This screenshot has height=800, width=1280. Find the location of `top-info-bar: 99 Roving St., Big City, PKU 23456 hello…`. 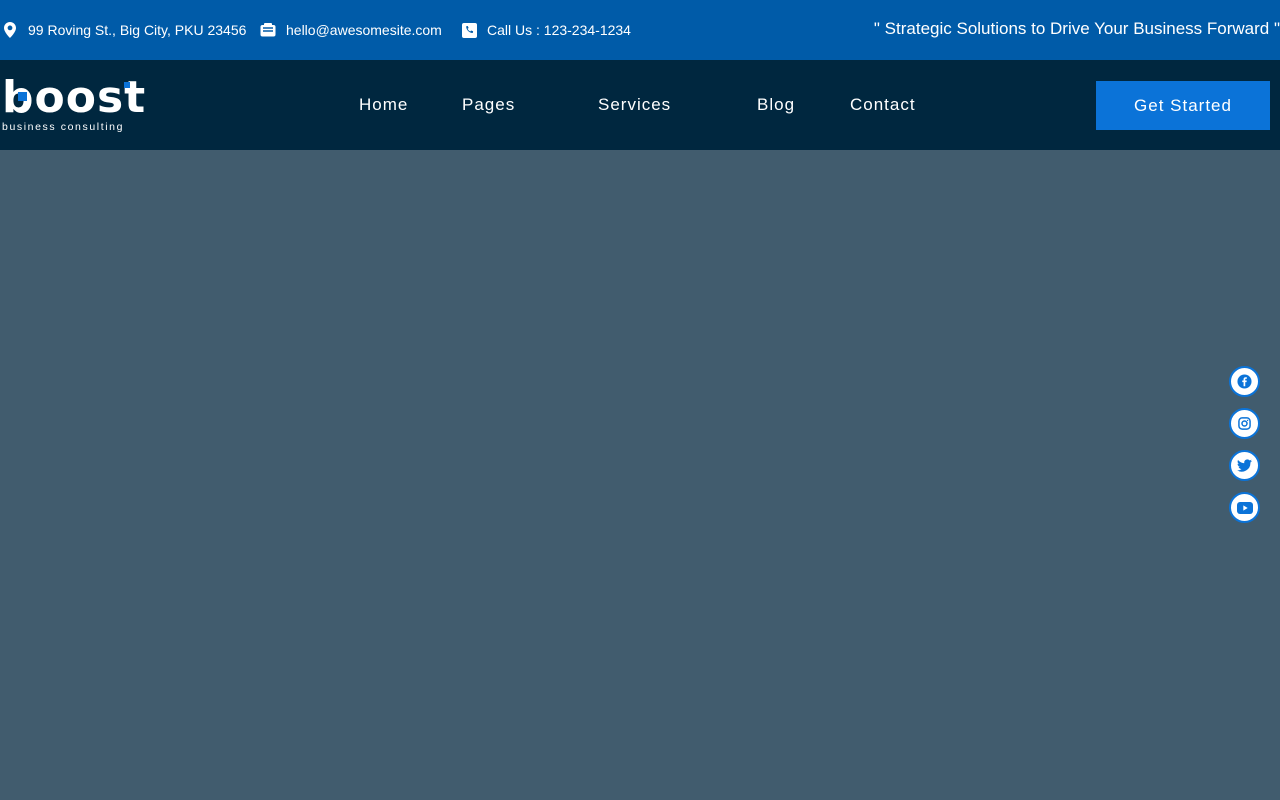

top-info-bar: 99 Roving St., Big City, PKU 23456 hello… is located at coordinates (640, 30).